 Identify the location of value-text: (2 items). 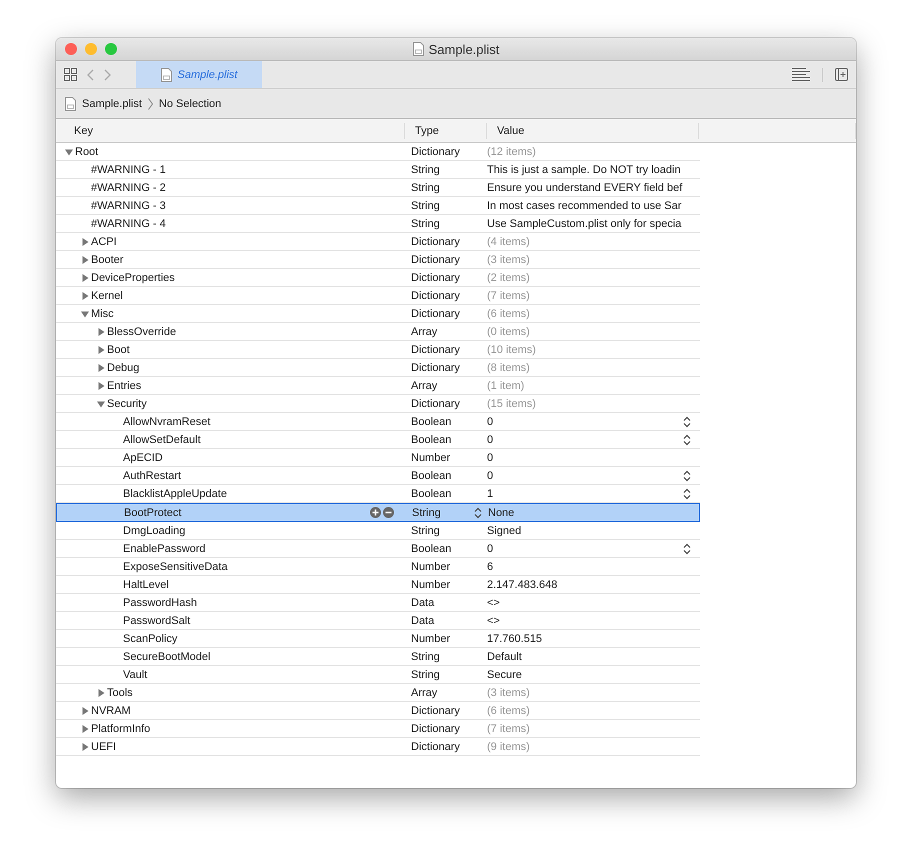
(508, 278).